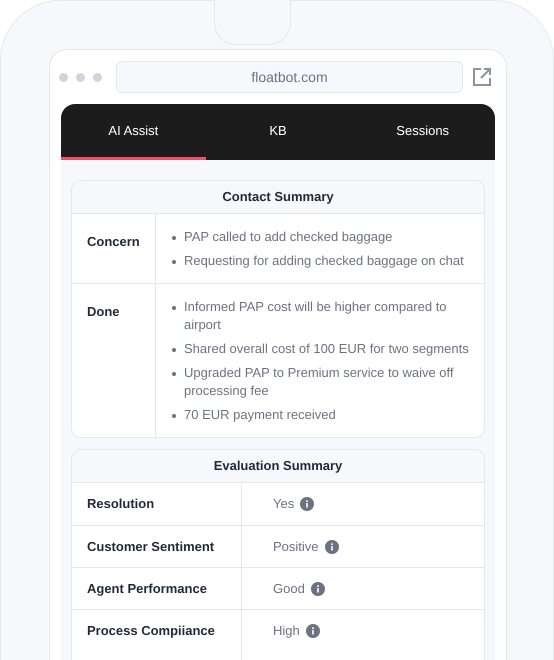 The image size is (554, 660). Describe the element at coordinates (278, 197) in the screenshot. I see `card-title: Contact Summary` at that location.